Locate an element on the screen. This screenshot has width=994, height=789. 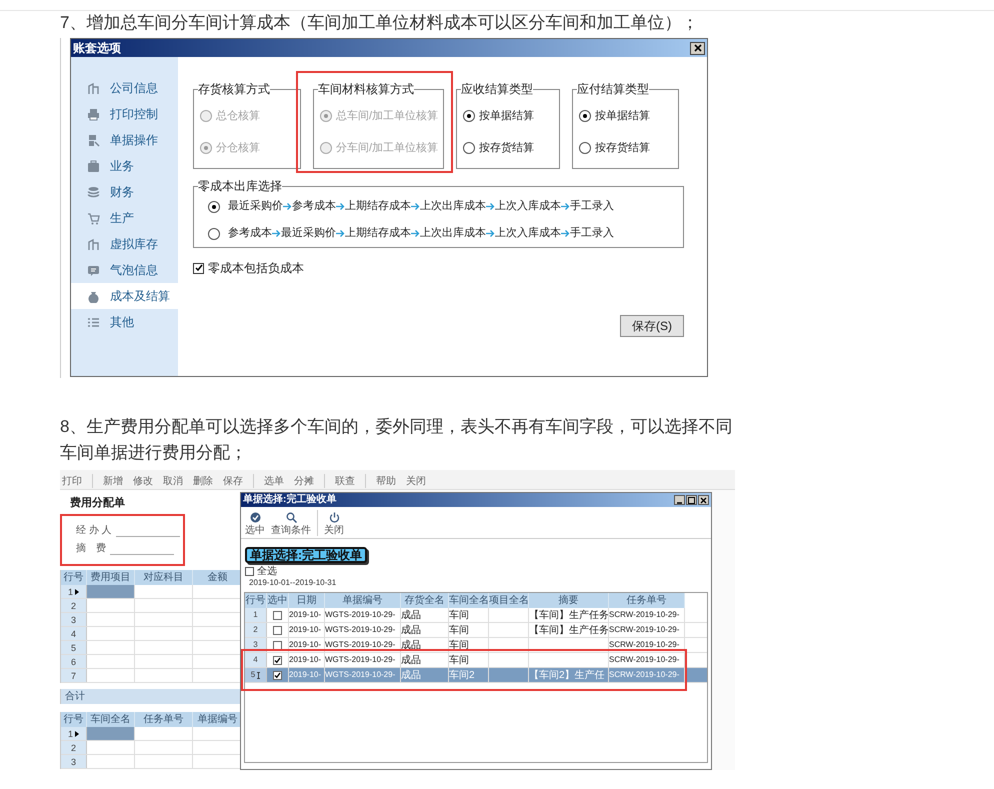
row-number: 6 is located at coordinates (73, 661).